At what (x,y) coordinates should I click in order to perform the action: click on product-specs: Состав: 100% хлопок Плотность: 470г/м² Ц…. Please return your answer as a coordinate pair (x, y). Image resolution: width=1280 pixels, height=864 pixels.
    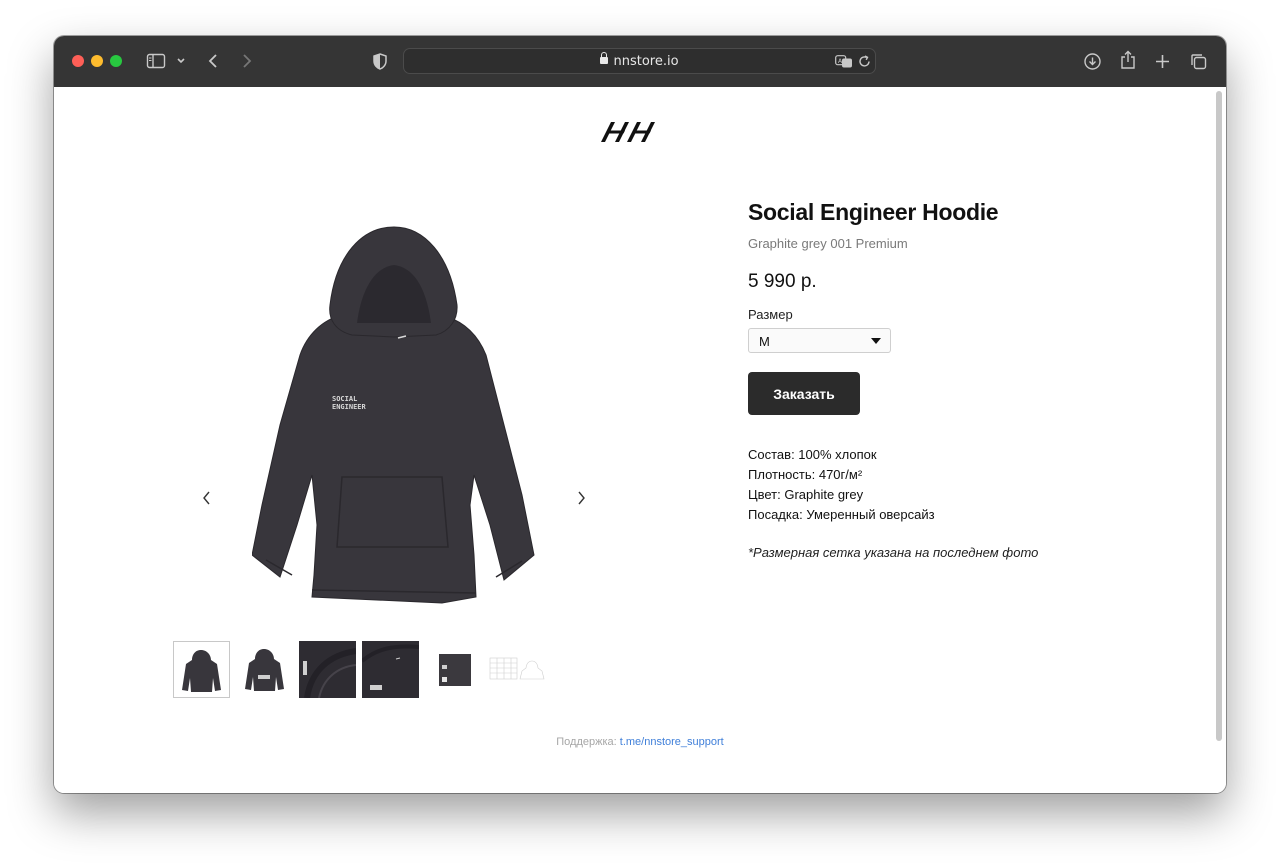
    Looking at the image, I should click on (958, 485).